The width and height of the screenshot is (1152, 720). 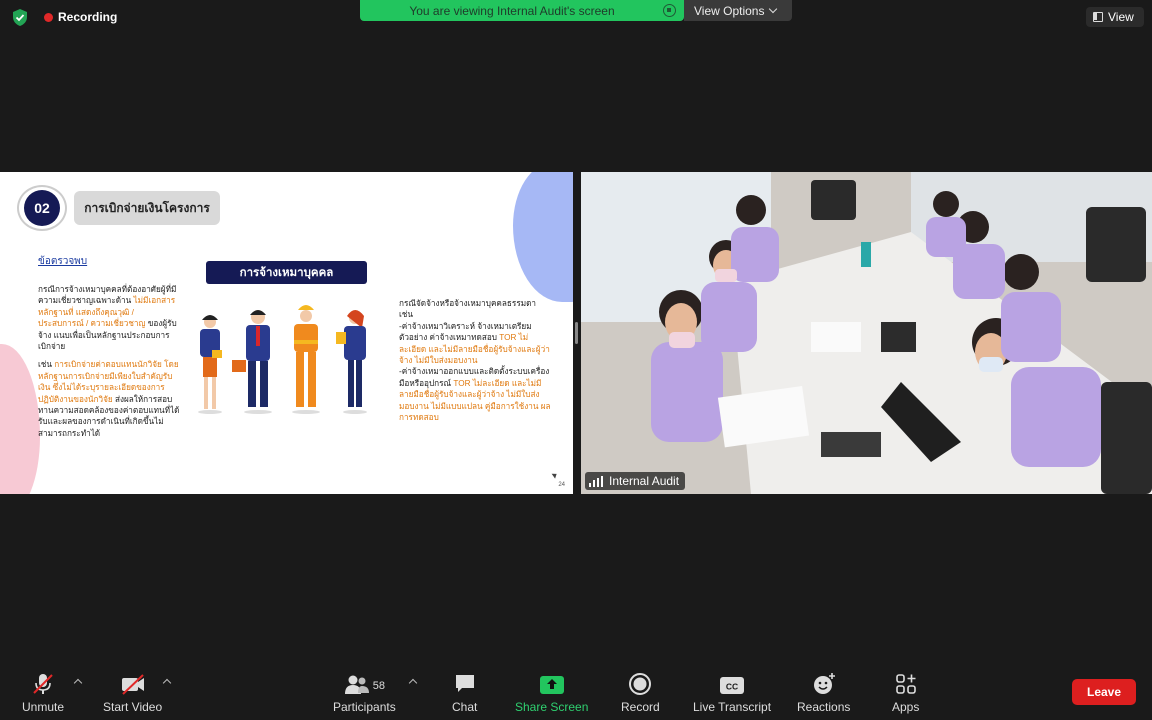 What do you see at coordinates (555, 475) in the screenshot?
I see `mouse-cursor-icon` at bounding box center [555, 475].